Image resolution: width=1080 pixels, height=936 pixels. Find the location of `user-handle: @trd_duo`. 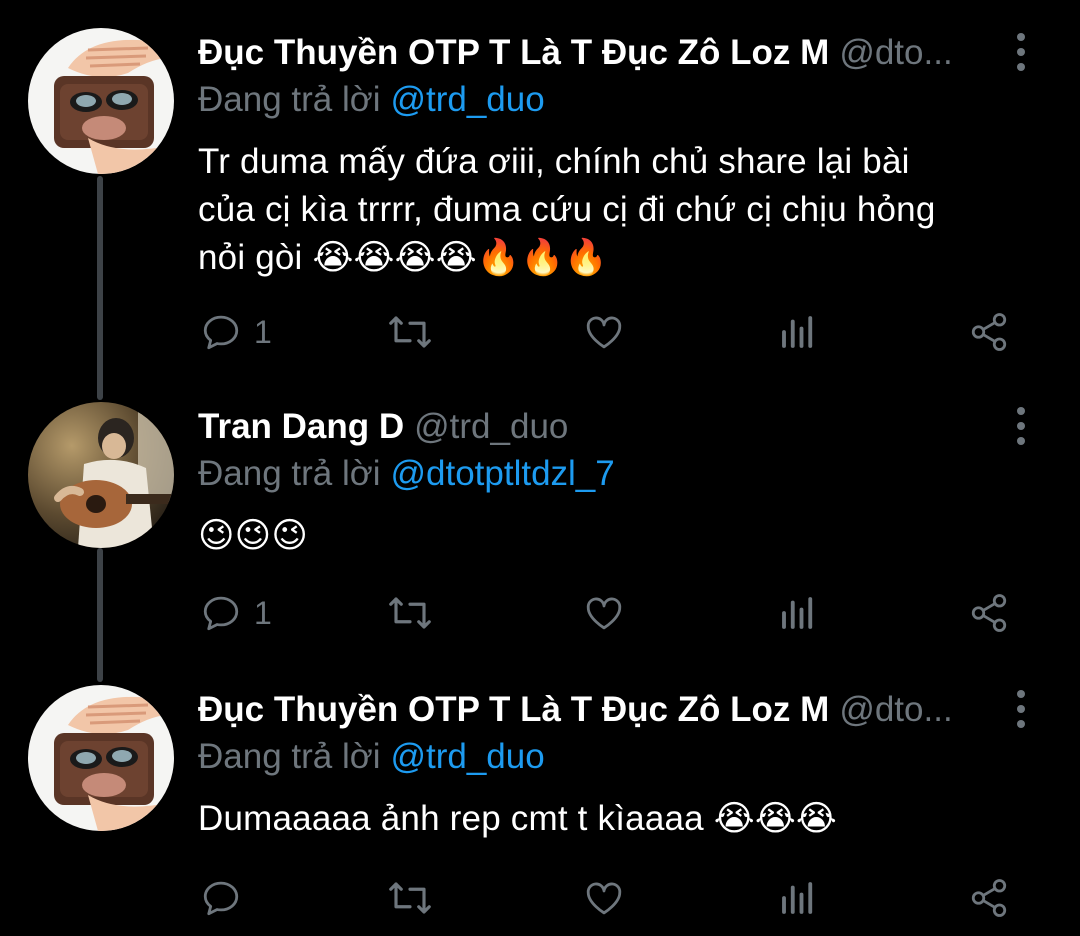

user-handle: @trd_duo is located at coordinates (491, 426).